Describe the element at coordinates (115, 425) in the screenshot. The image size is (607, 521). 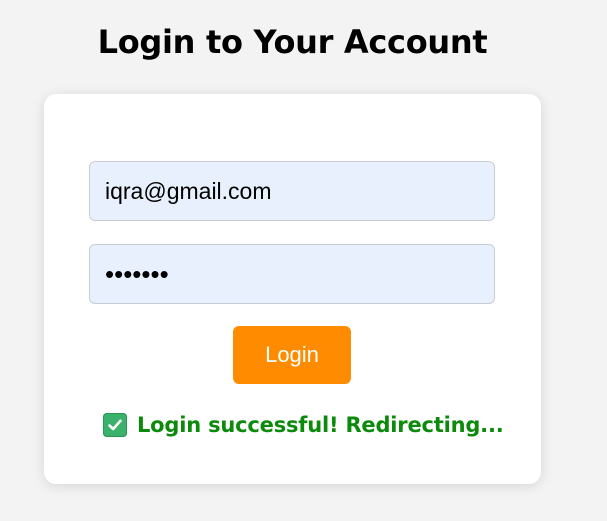
I see `check-mark-icon` at that location.